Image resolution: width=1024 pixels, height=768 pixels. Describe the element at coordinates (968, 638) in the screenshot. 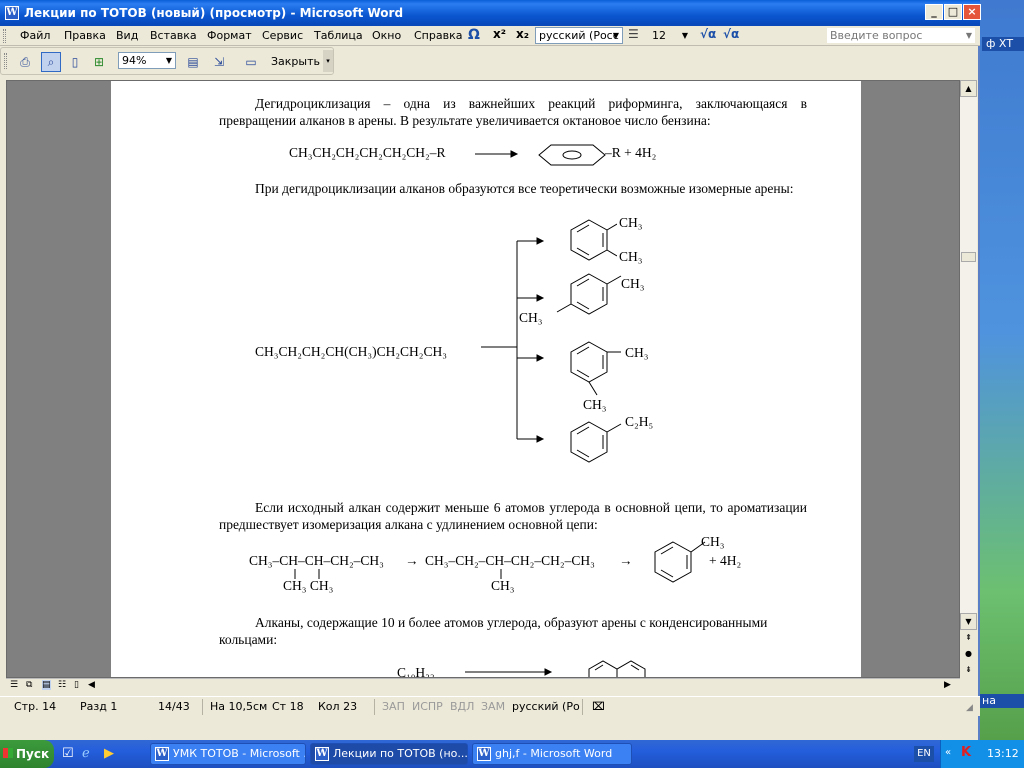

I see `prev-page-icon: ⇞` at that location.